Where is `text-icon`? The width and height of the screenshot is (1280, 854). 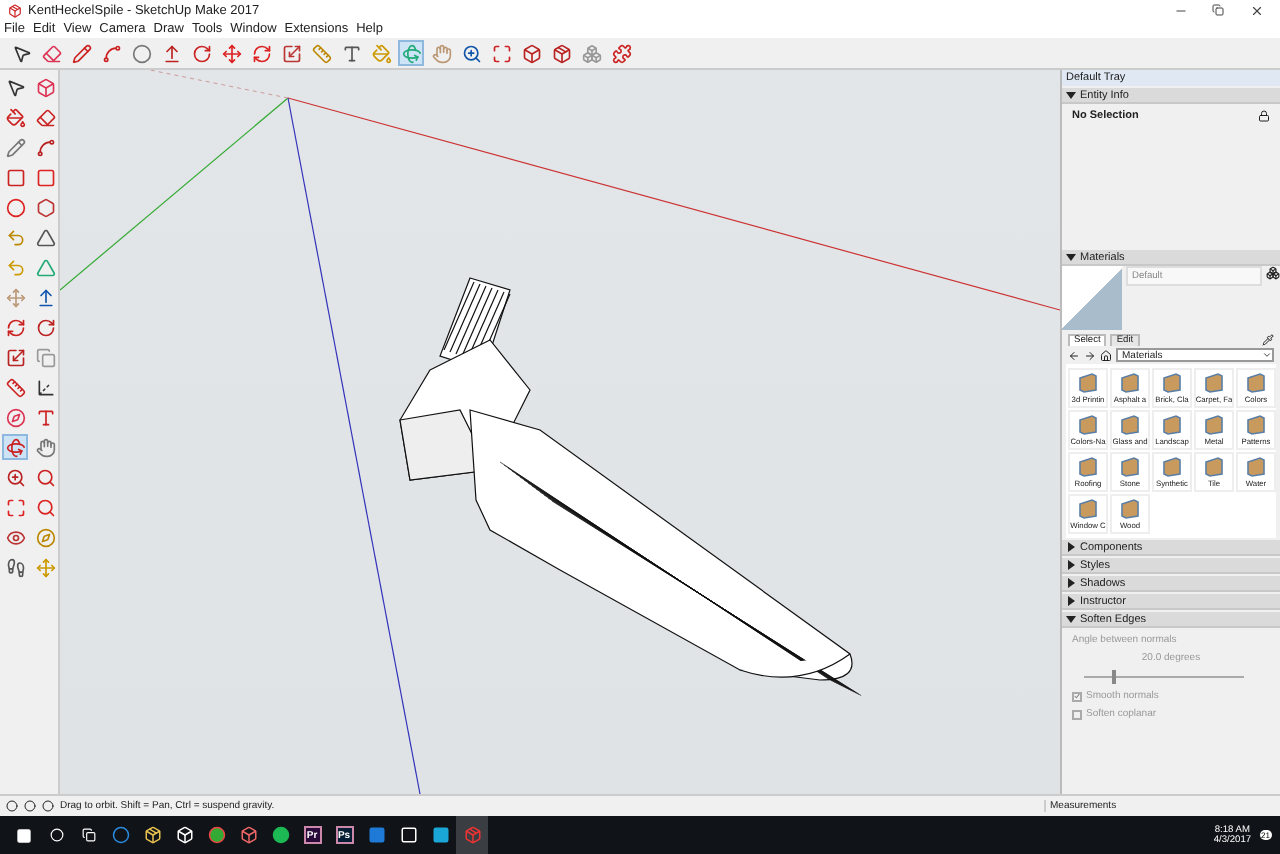
text-icon is located at coordinates (45, 417).